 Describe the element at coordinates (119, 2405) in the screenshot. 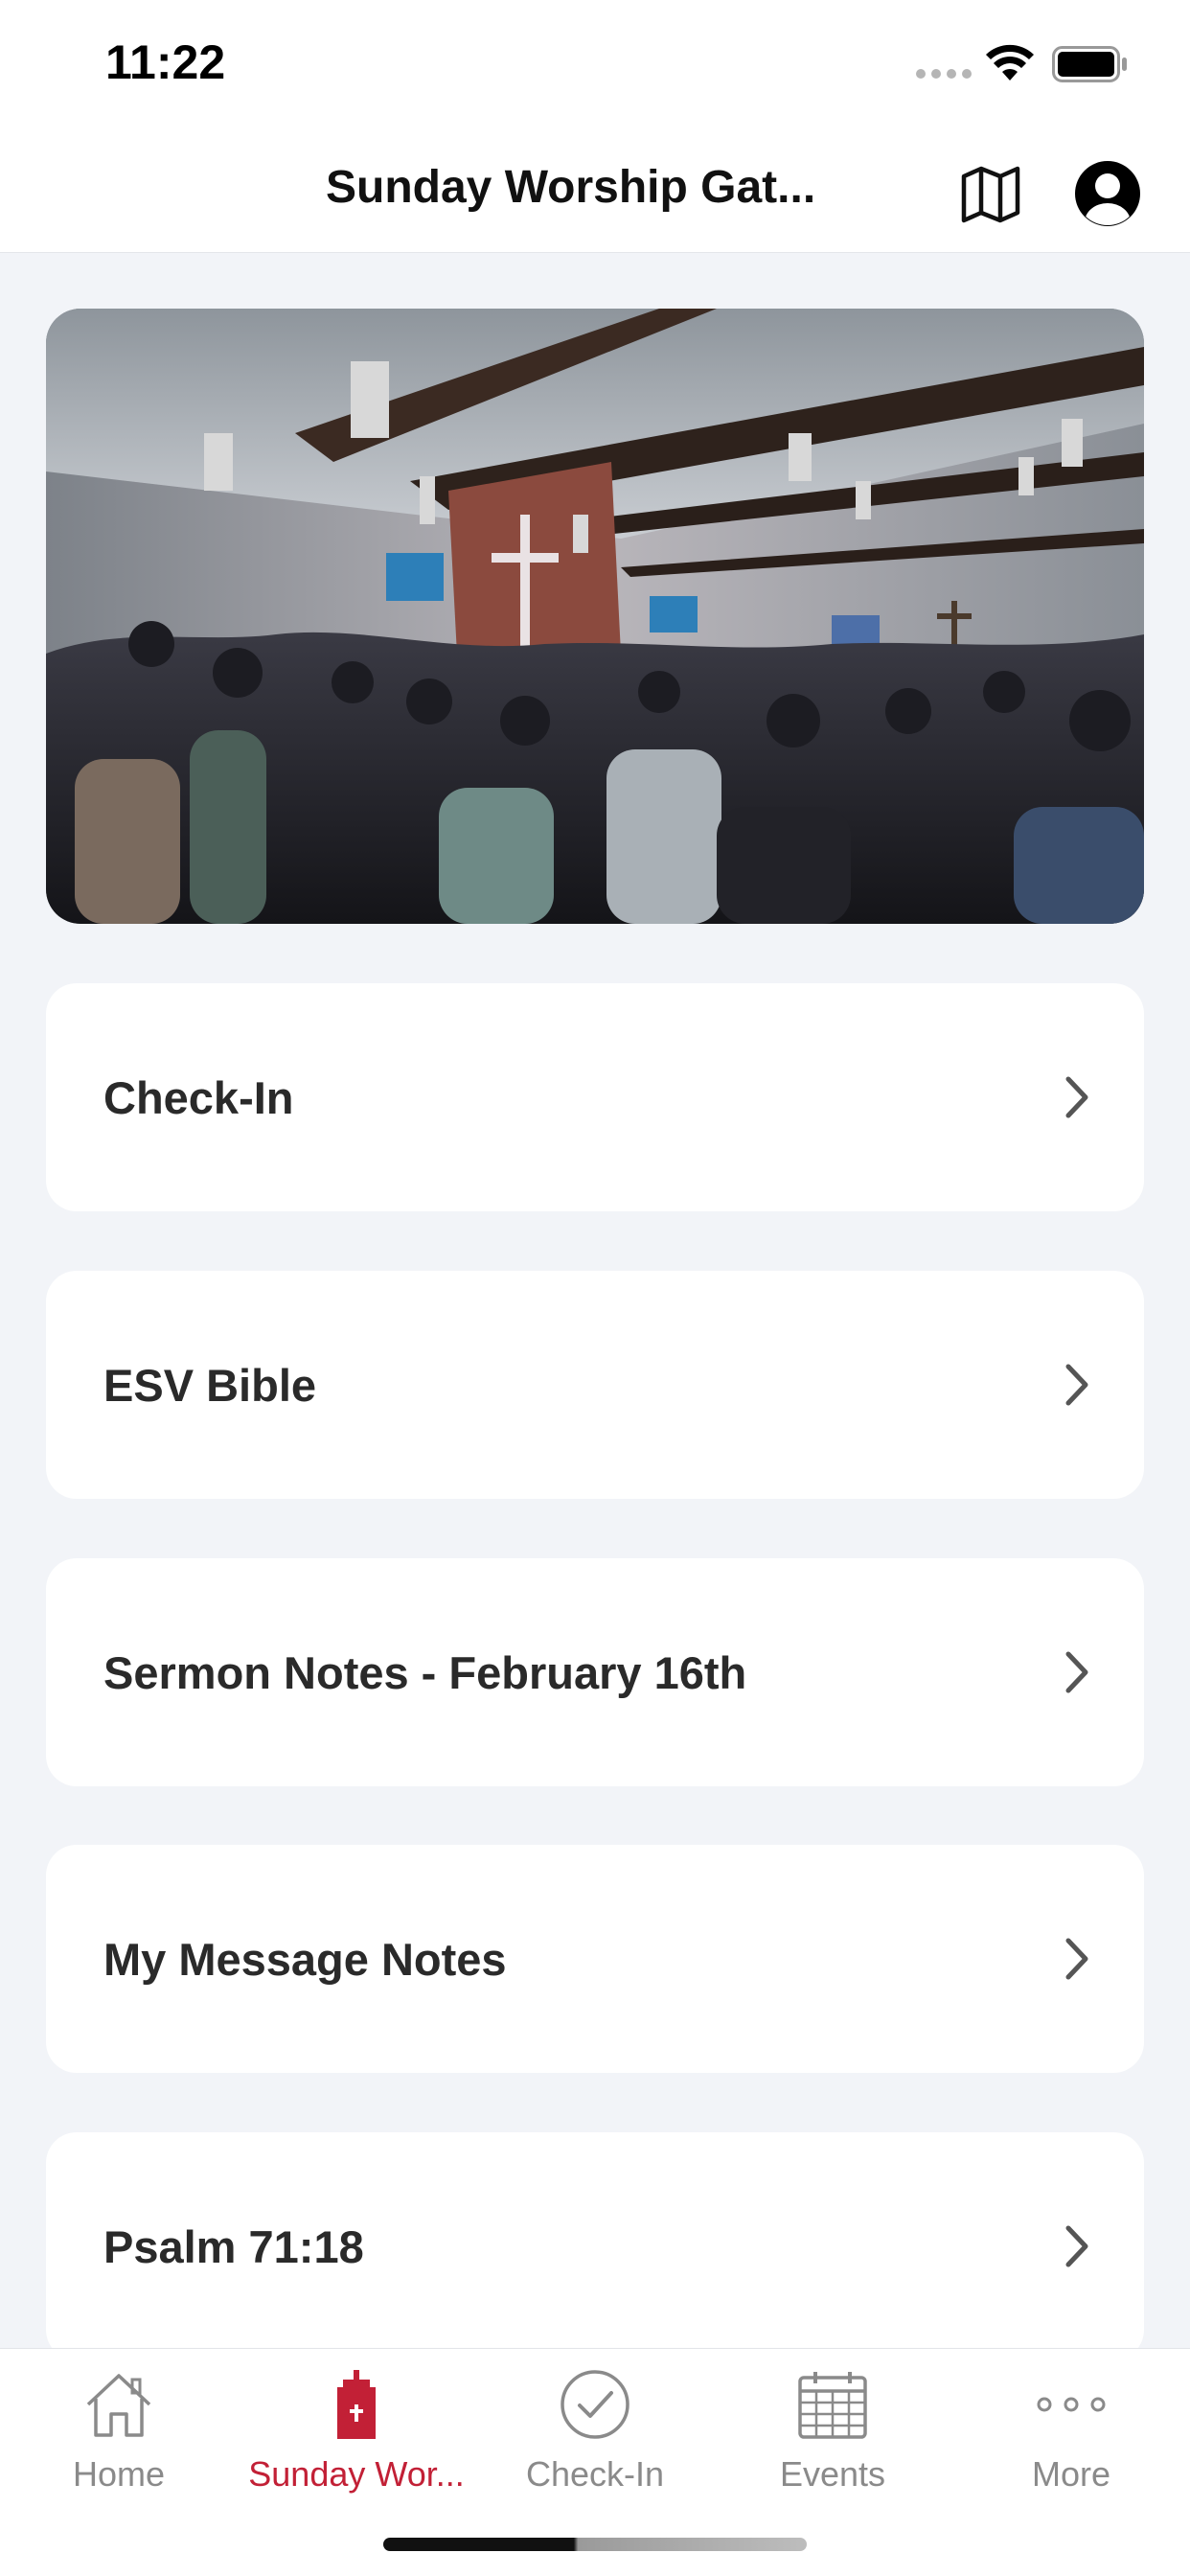

I see `home-icon` at that location.